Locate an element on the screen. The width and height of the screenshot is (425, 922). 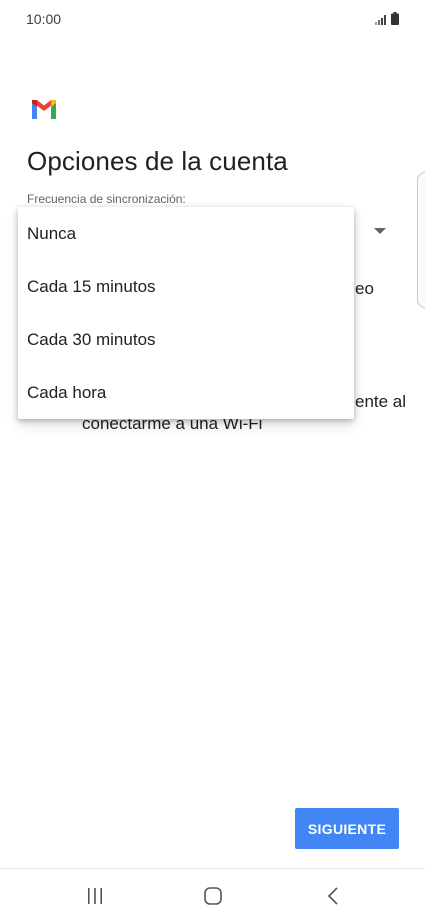
home-button is located at coordinates (213, 896).